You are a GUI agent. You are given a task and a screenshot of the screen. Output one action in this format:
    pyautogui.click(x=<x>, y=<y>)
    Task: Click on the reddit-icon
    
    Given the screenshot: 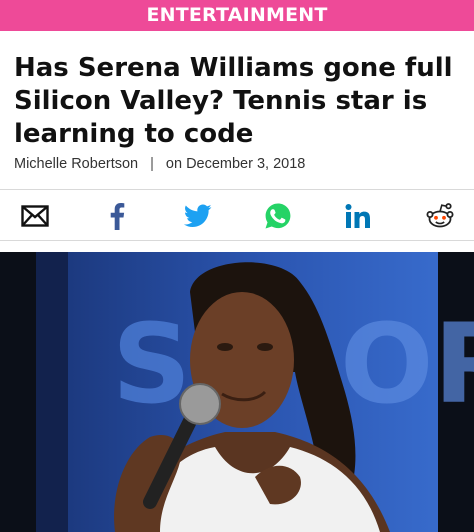 What is the action you would take?
    pyautogui.click(x=440, y=215)
    